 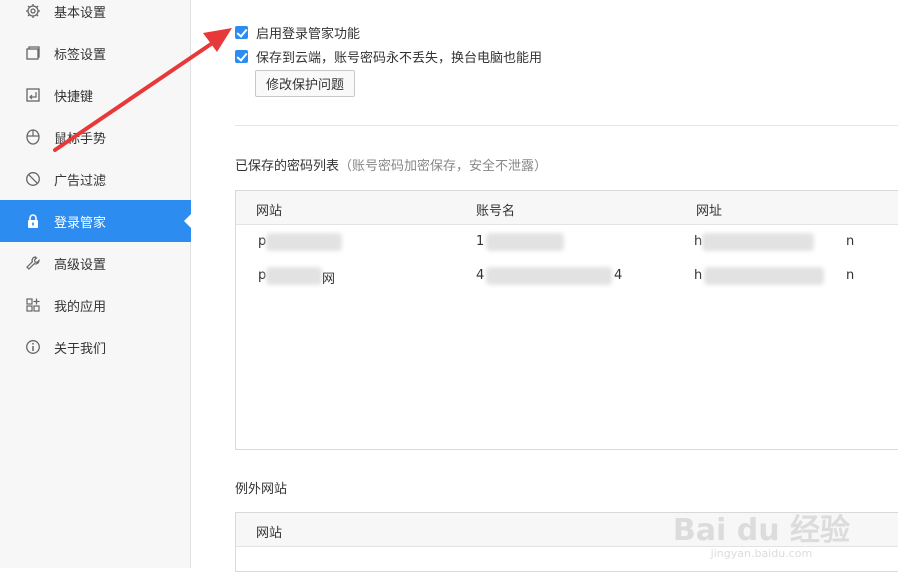 I want to click on save-to-cloud-checkbox: 保存到云端，账号密码永不丢失，换台电脑也能用, so click(x=388, y=56).